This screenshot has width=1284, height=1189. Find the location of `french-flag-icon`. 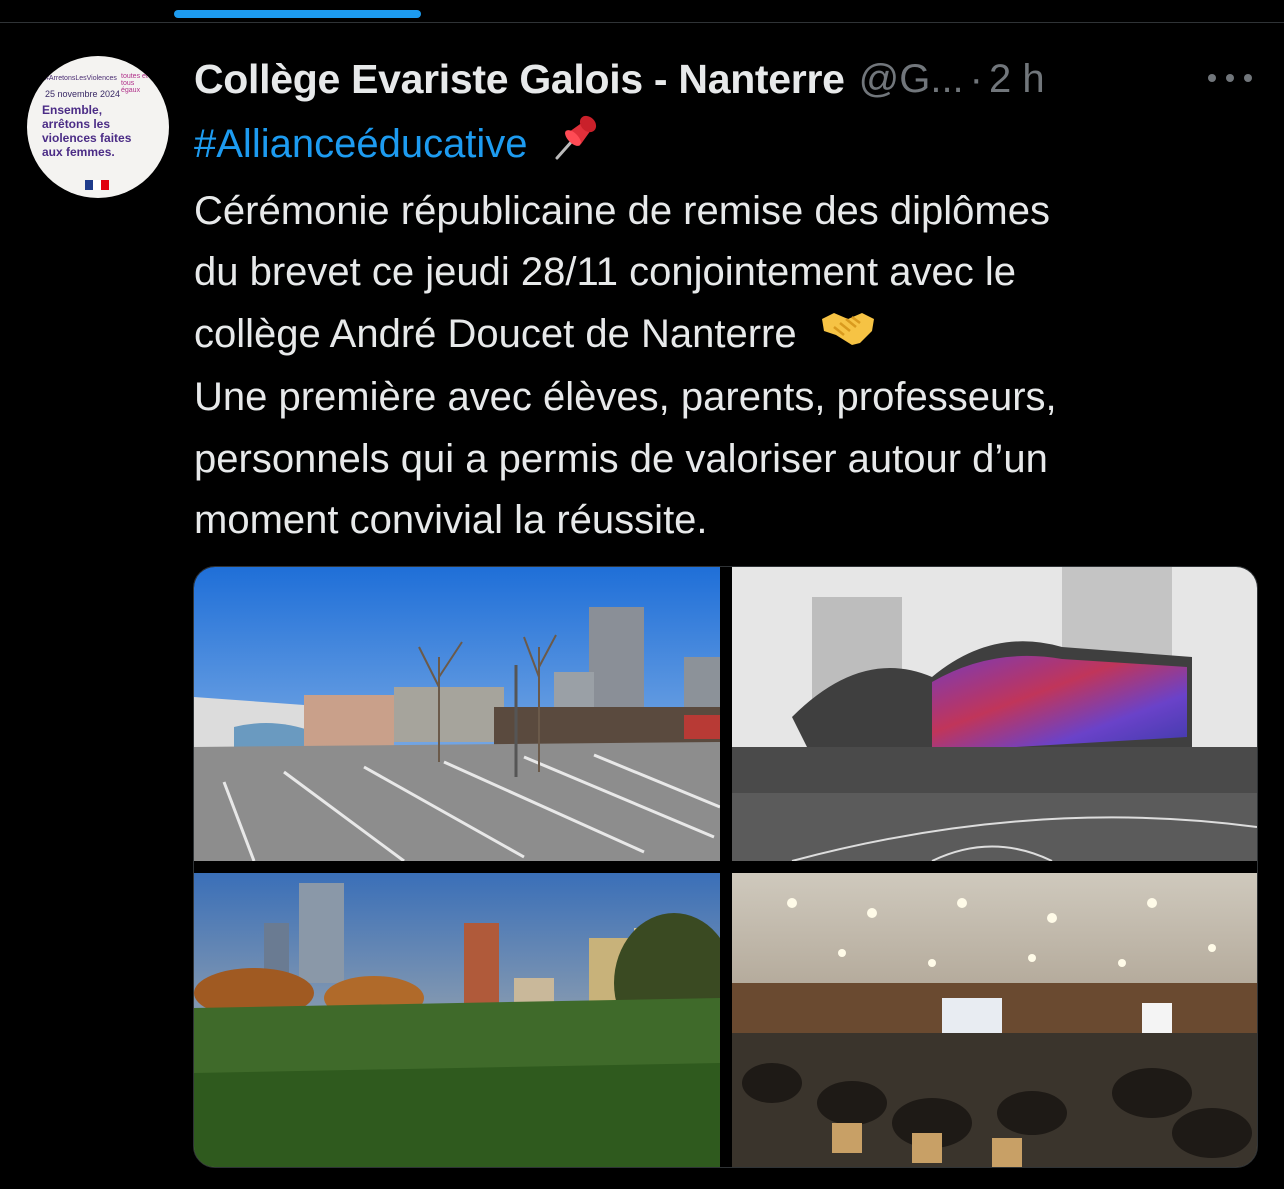

french-flag-icon is located at coordinates (97, 185).